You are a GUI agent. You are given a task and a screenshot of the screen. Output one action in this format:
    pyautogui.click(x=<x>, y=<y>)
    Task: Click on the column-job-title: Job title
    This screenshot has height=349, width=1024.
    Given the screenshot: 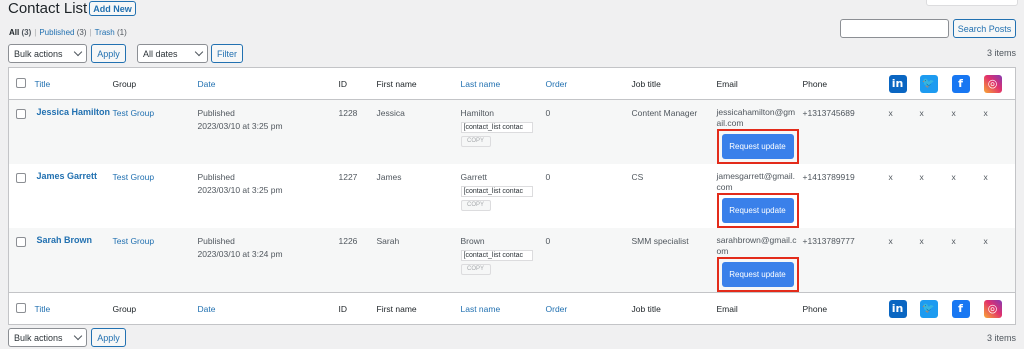 What is the action you would take?
    pyautogui.click(x=646, y=308)
    